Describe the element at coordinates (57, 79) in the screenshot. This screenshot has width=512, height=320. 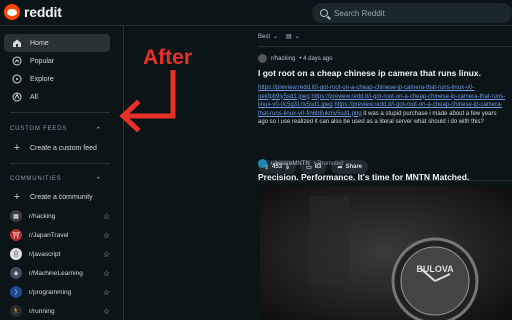
I see `sidebar-item-explore: Explore` at that location.